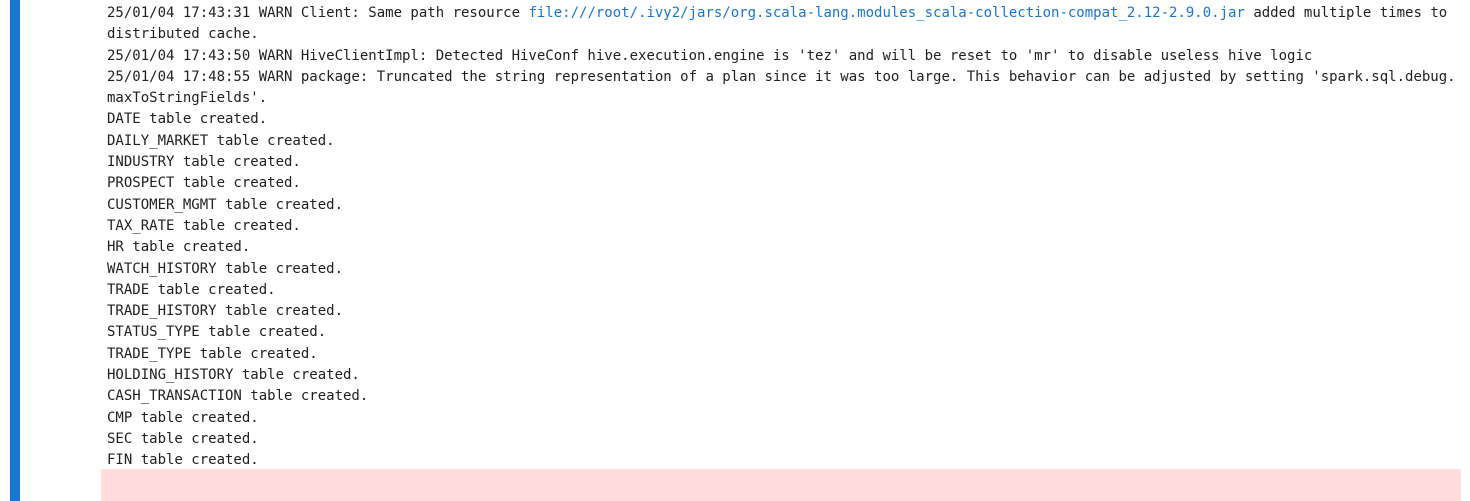 The width and height of the screenshot is (1470, 501). Describe the element at coordinates (233, 375) in the screenshot. I see `table-created-line: HOLDING_HISTORY table created.` at that location.